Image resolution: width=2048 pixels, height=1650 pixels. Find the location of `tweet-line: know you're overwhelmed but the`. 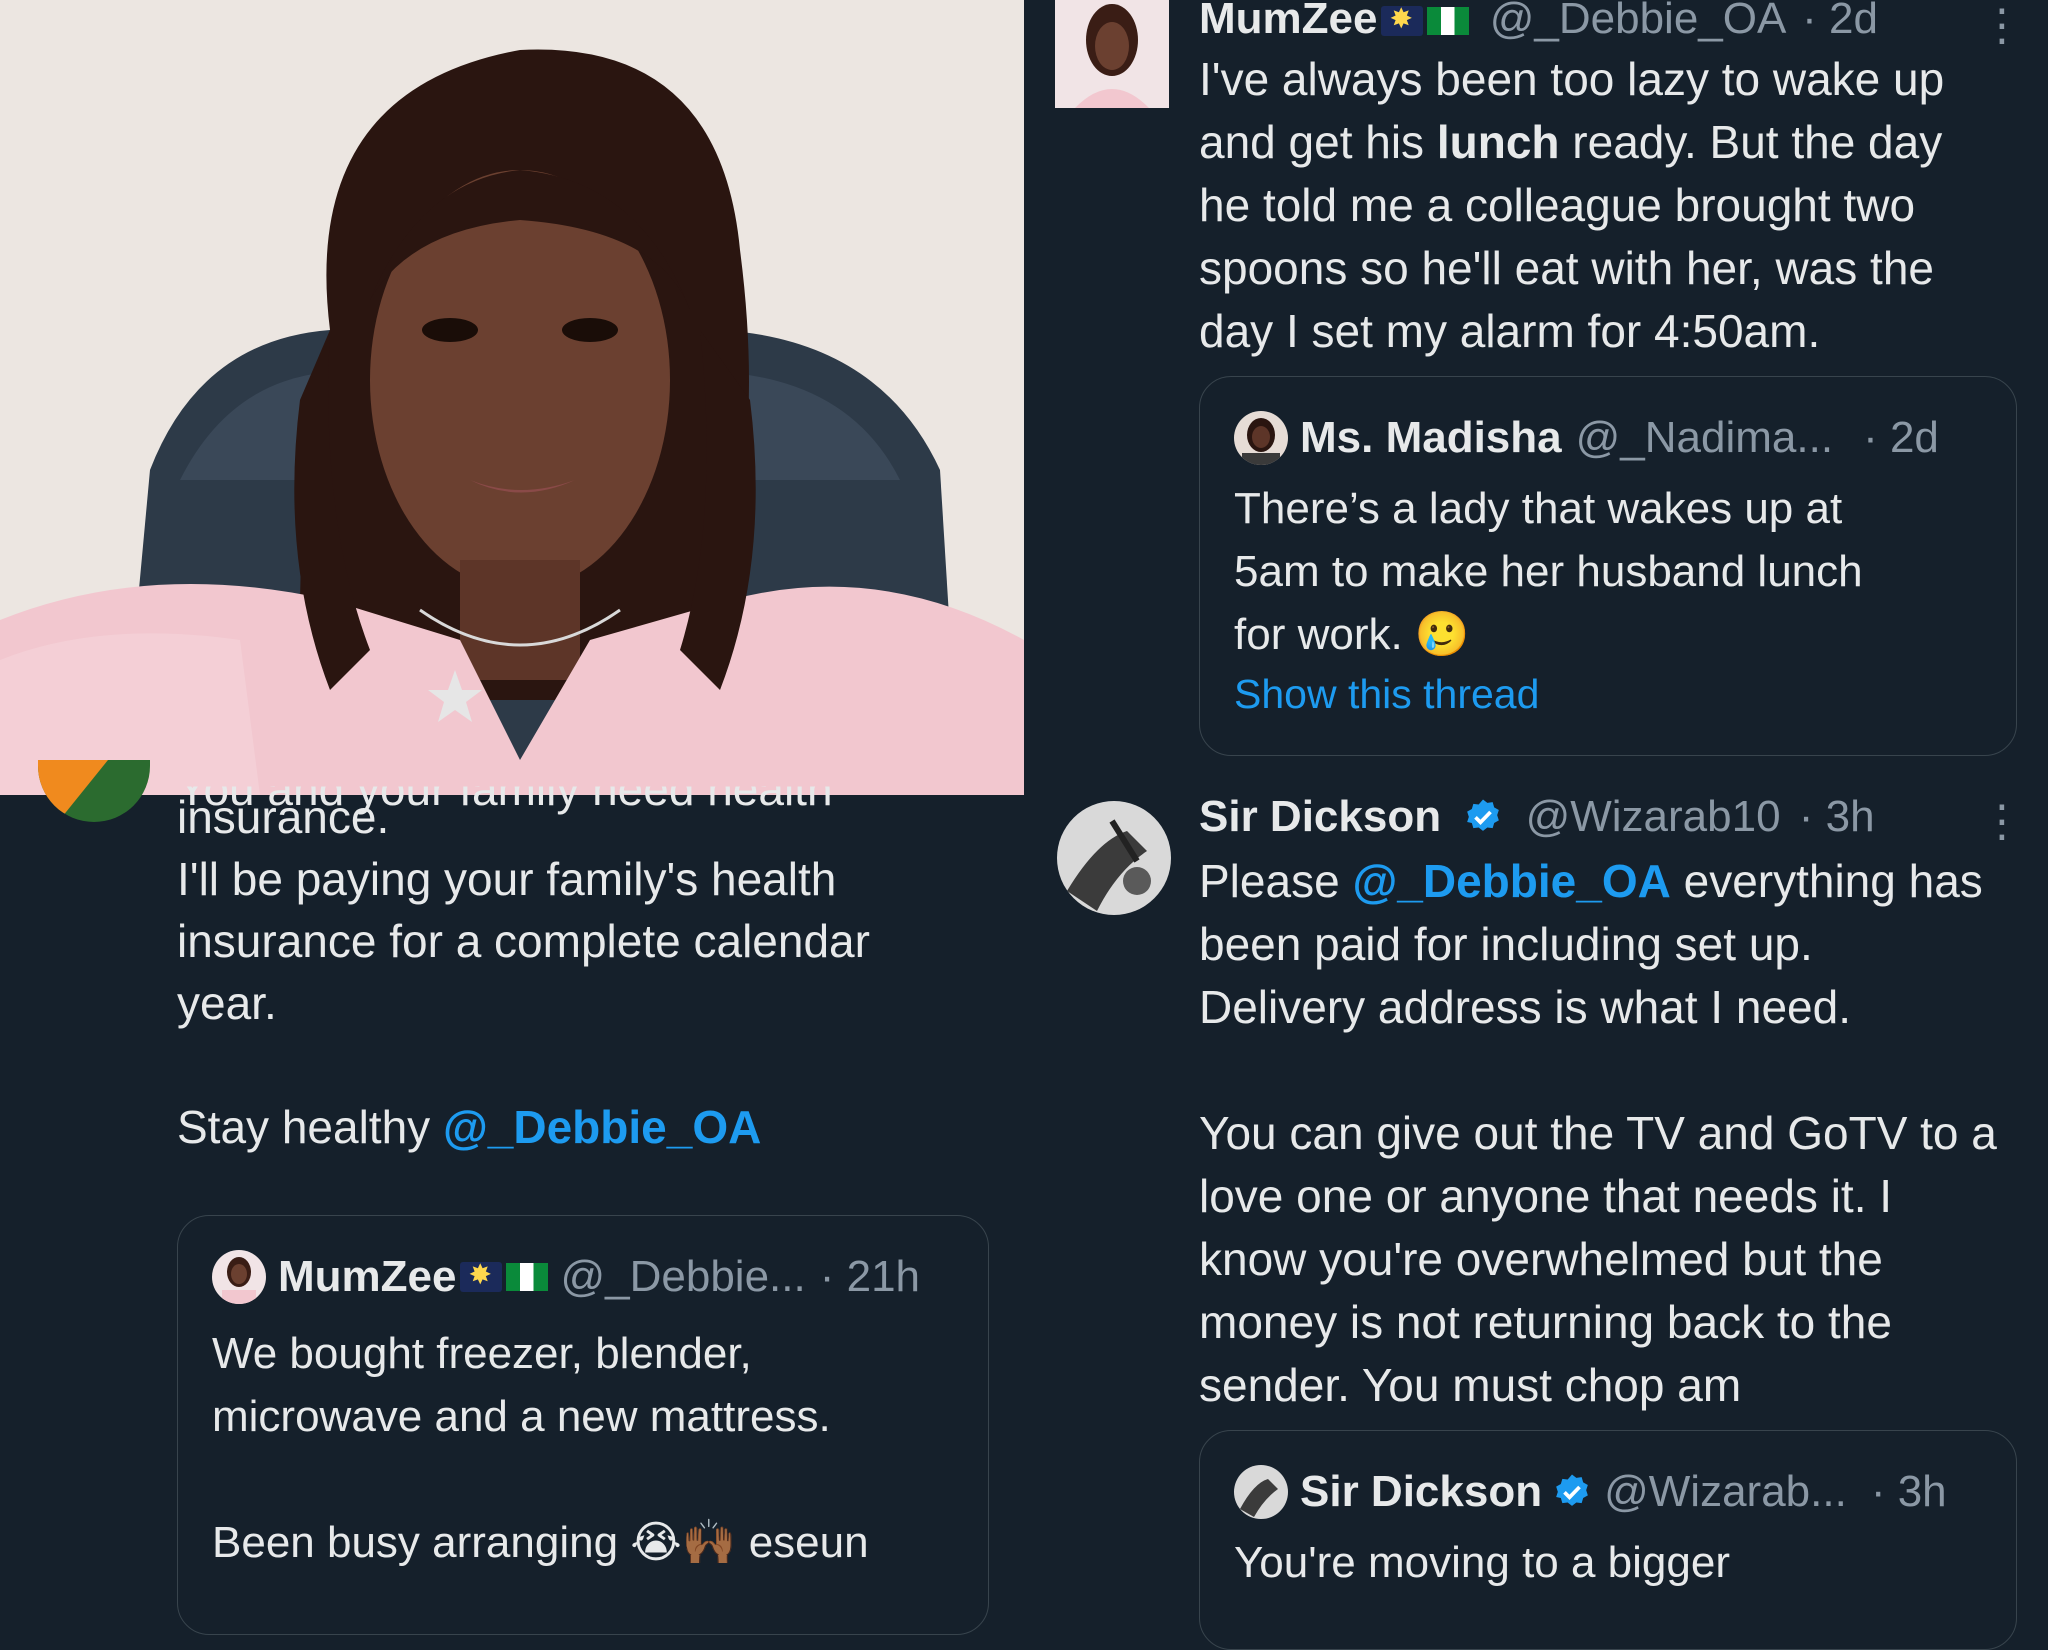

tweet-line: know you're overwhelmed but the is located at coordinates (1541, 1259).